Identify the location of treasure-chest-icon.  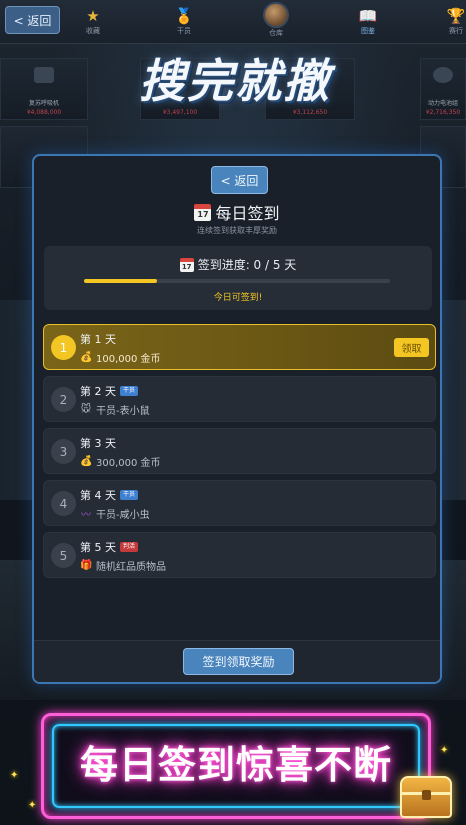
(426, 797).